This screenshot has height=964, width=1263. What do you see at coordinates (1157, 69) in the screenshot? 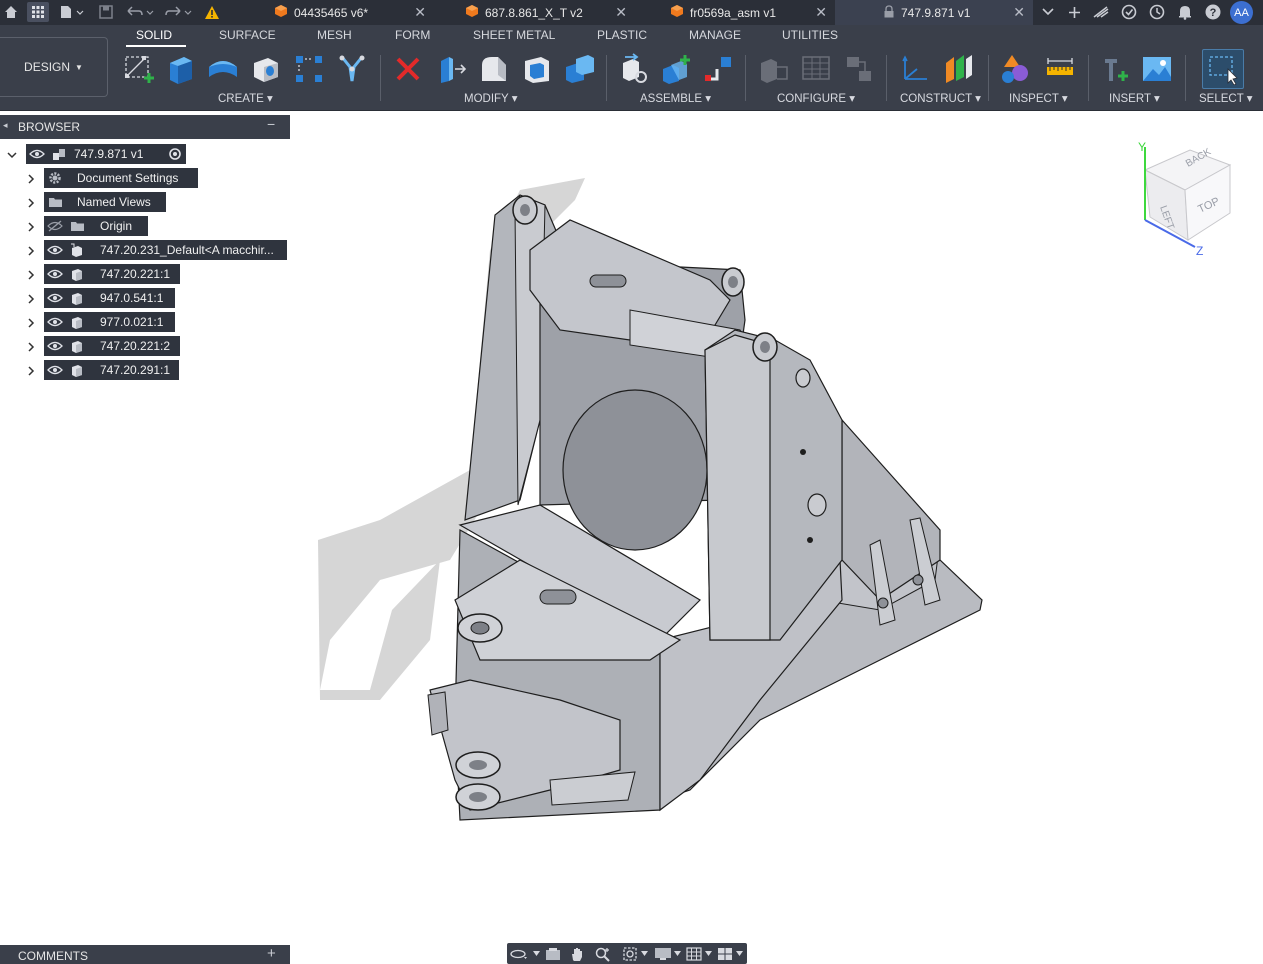
I see `insert-canvas-image-icon` at bounding box center [1157, 69].